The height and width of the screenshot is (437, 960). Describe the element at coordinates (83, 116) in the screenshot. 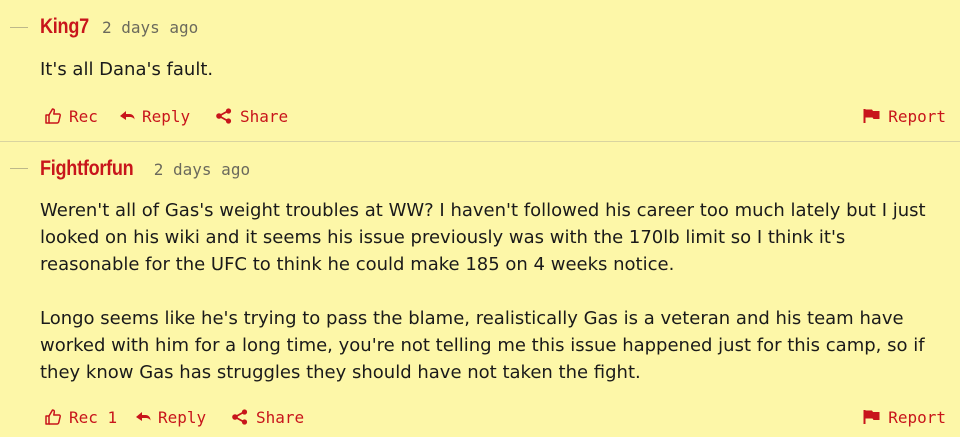

I see `rec-label: Rec` at that location.